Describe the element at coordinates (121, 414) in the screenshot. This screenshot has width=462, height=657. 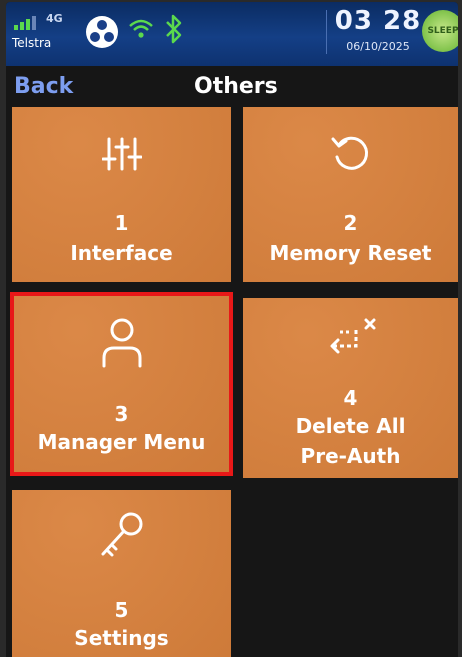
I see `tile-number: 3` at that location.